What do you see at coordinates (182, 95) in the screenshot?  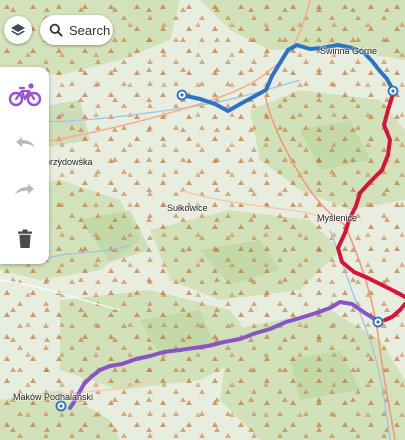 I see `waypoint-start` at bounding box center [182, 95].